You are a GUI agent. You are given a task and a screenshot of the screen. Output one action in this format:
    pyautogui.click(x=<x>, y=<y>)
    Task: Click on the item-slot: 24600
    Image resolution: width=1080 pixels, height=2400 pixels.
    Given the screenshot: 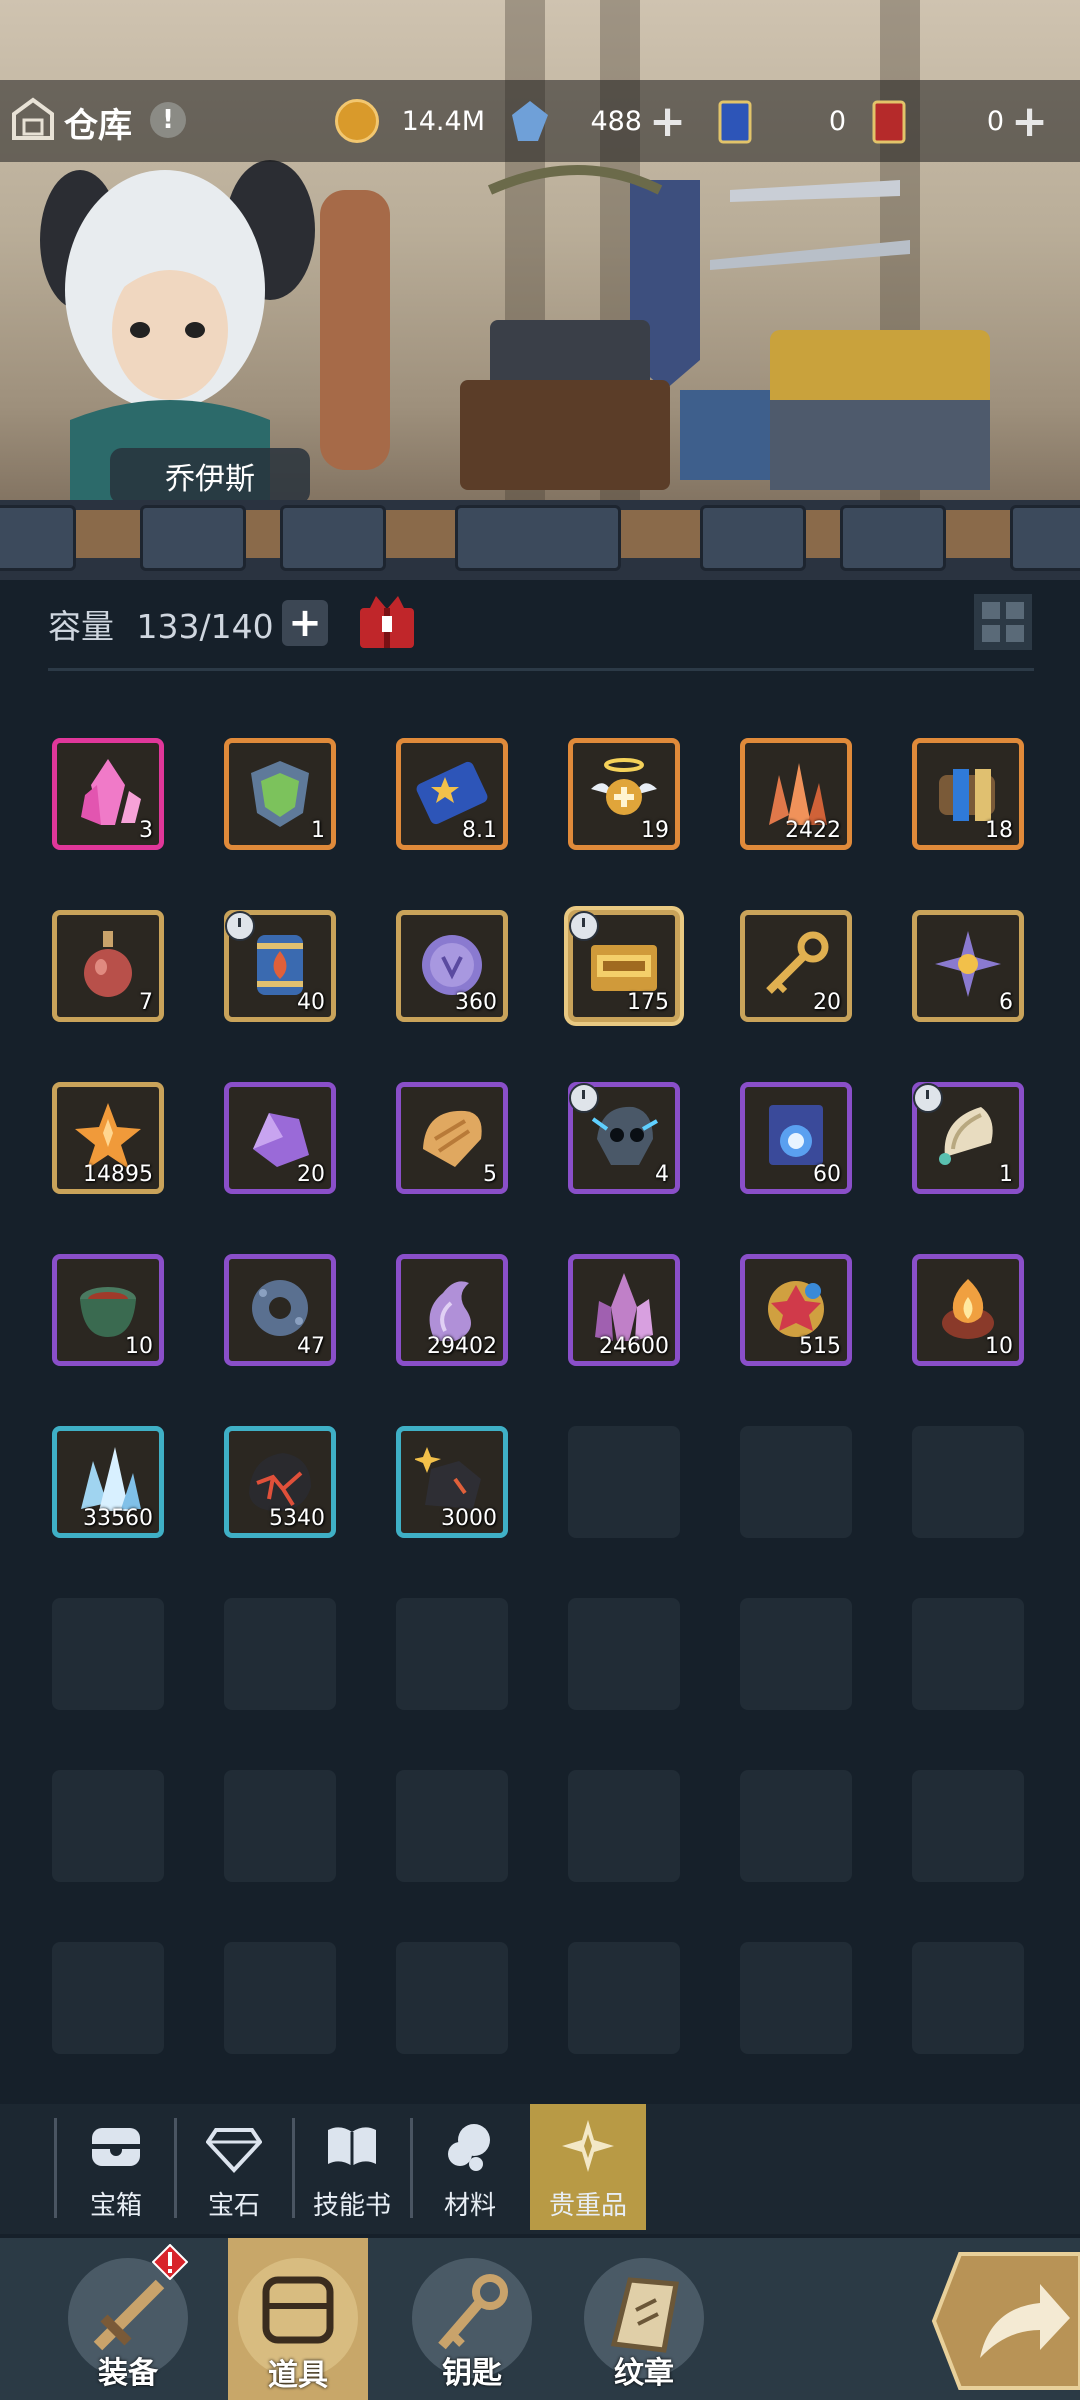 What is the action you would take?
    pyautogui.click(x=624, y=1310)
    